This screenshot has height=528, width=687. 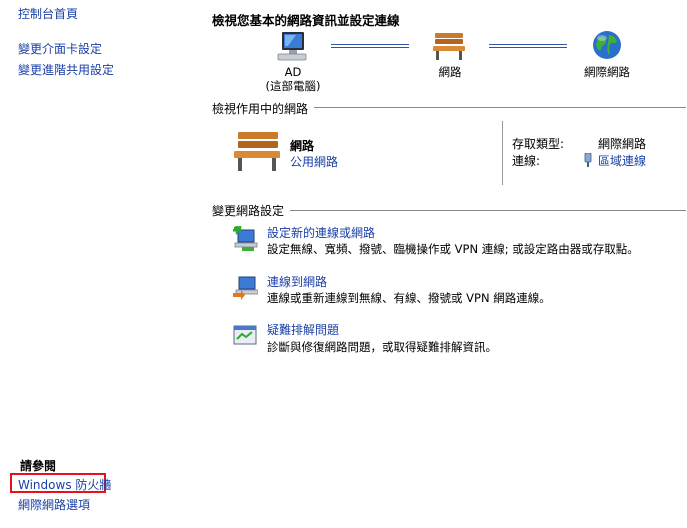 What do you see at coordinates (245, 288) in the screenshot?
I see `connect-to-network-icon` at bounding box center [245, 288].